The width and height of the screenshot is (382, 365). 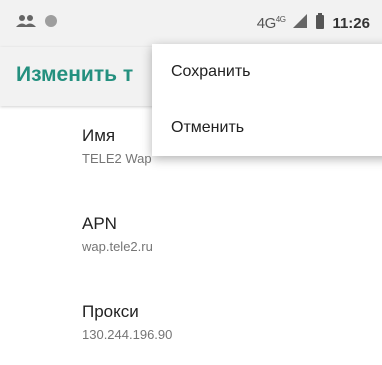 What do you see at coordinates (37, 23) in the screenshot?
I see `status-left-icons` at bounding box center [37, 23].